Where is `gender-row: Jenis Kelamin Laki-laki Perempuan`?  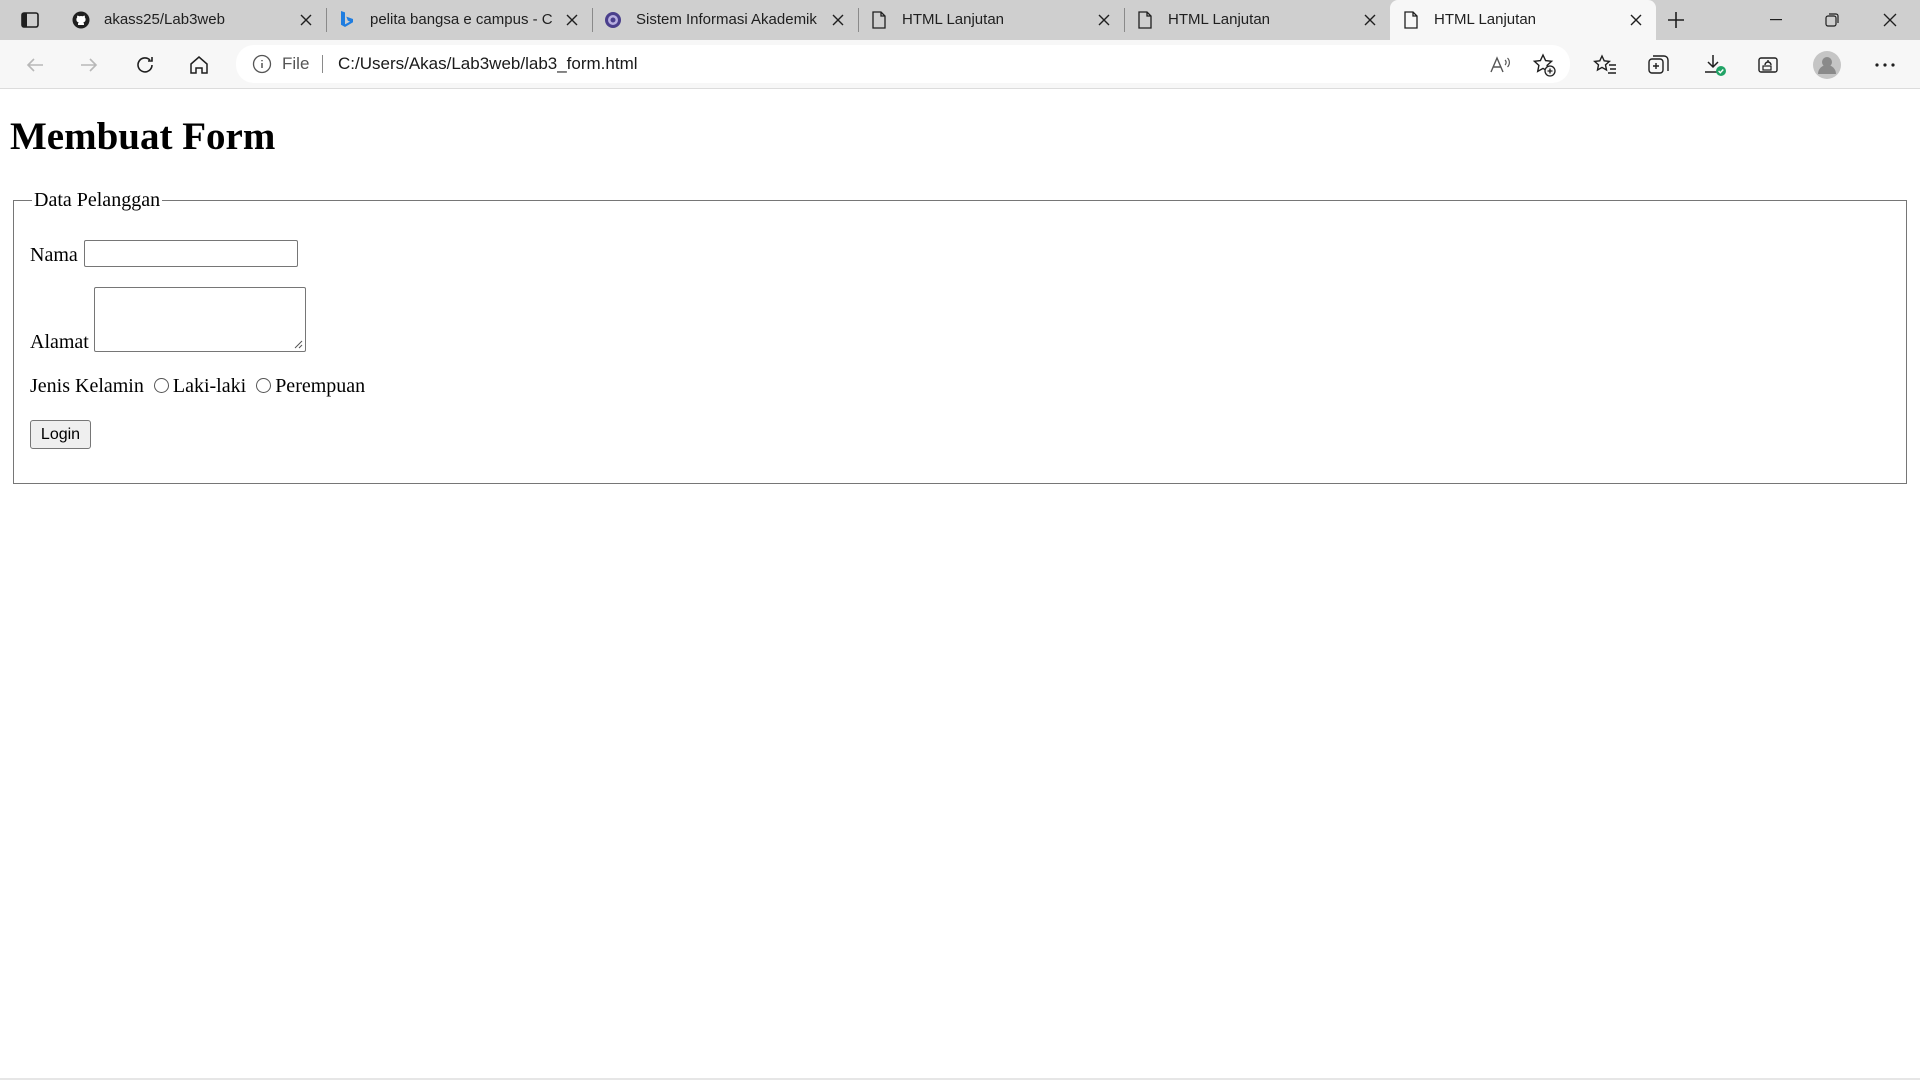
gender-row: Jenis Kelamin Laki-laki Perempuan is located at coordinates (197, 386).